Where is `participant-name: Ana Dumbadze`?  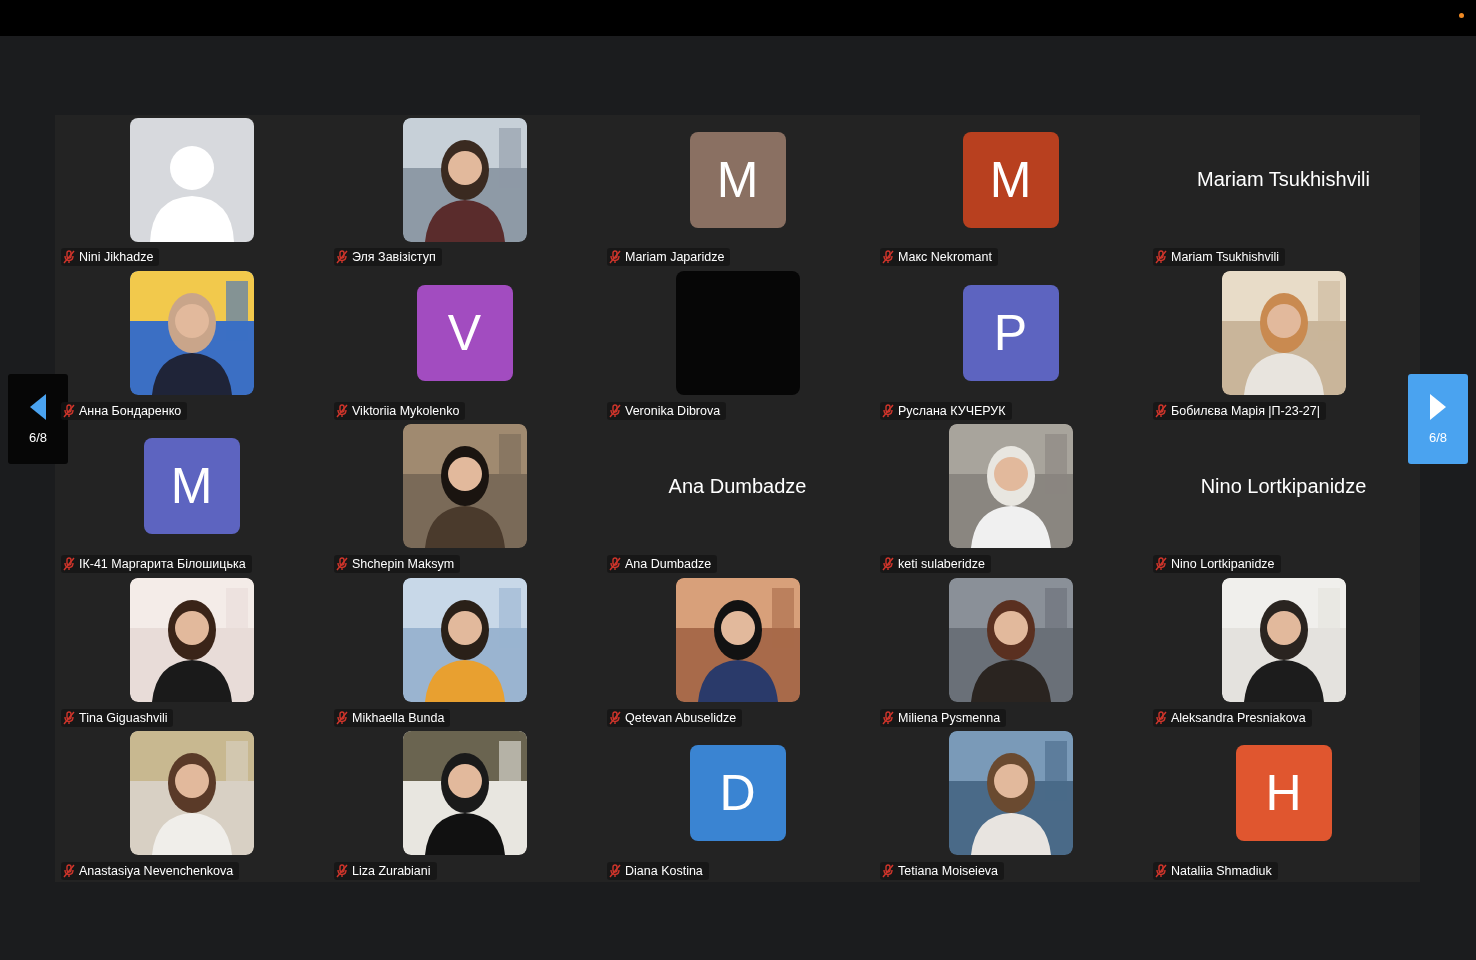 participant-name: Ana Dumbadze is located at coordinates (668, 564).